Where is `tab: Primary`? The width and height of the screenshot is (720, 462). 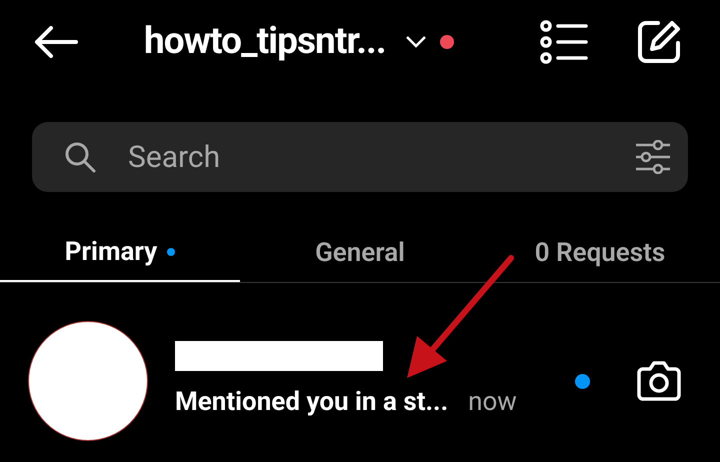
tab: Primary is located at coordinates (111, 252).